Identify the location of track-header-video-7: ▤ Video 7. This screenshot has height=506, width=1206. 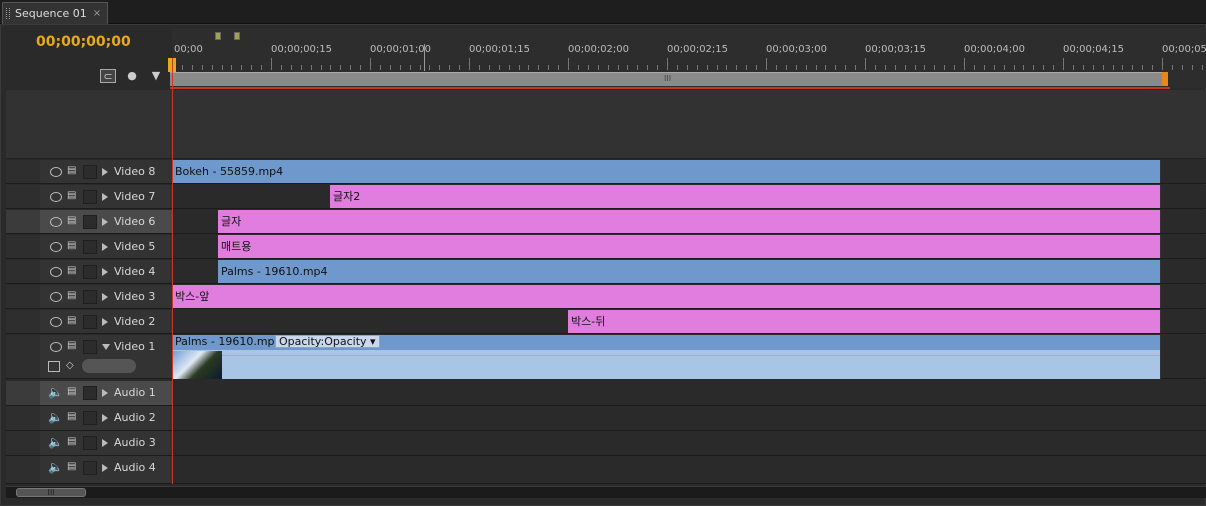
(91, 197).